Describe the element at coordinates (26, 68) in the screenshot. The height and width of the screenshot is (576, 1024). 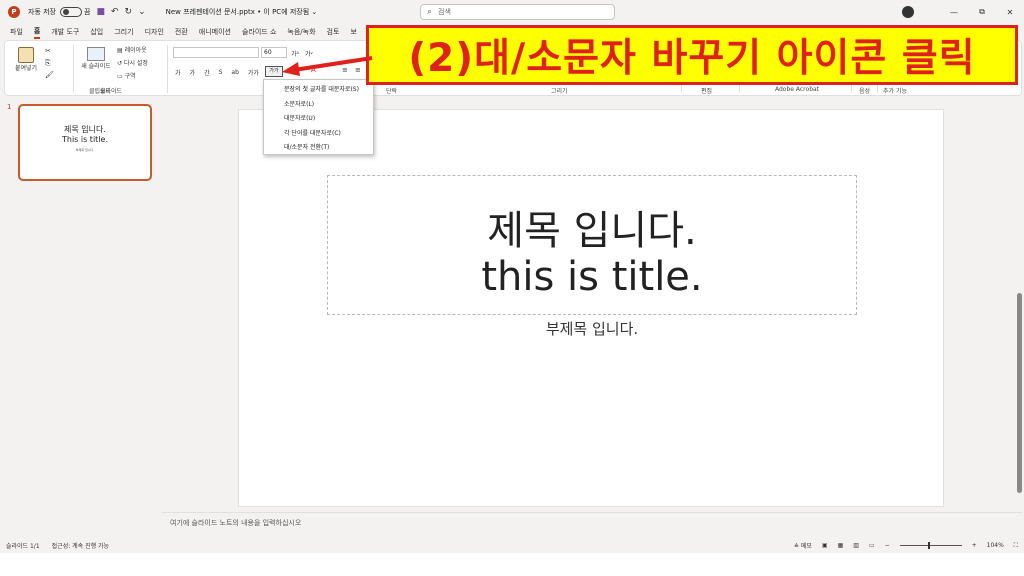
I see `paste-label: 붙여넣기` at that location.